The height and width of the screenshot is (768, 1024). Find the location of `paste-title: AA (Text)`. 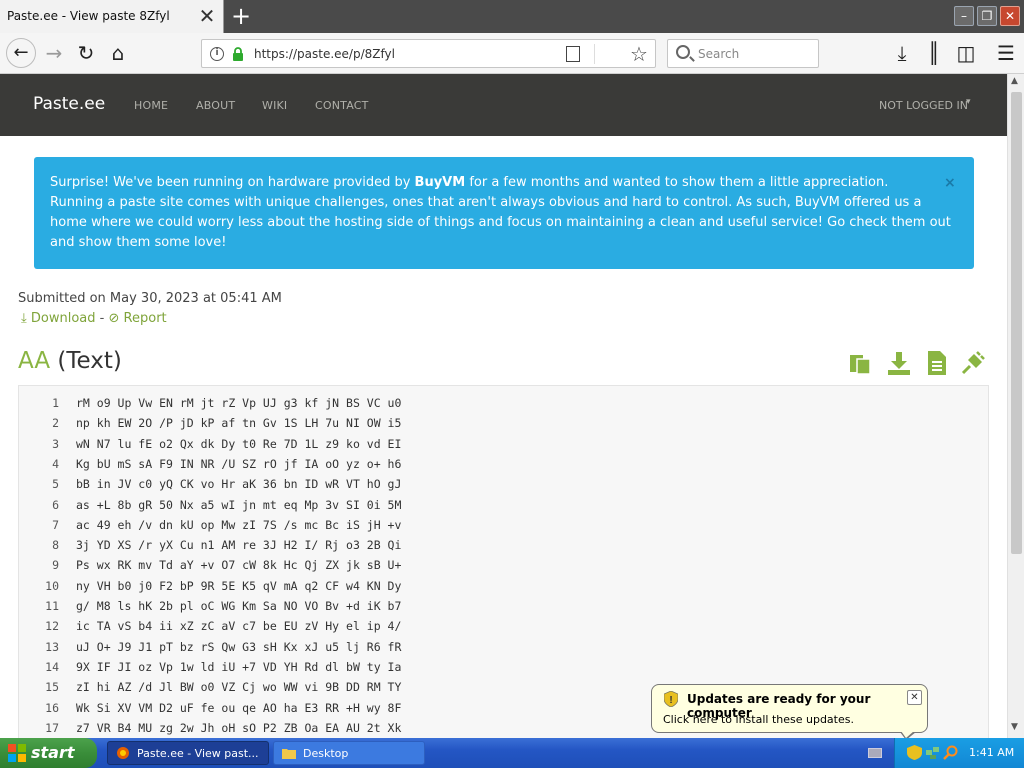

paste-title: AA (Text) is located at coordinates (70, 361).